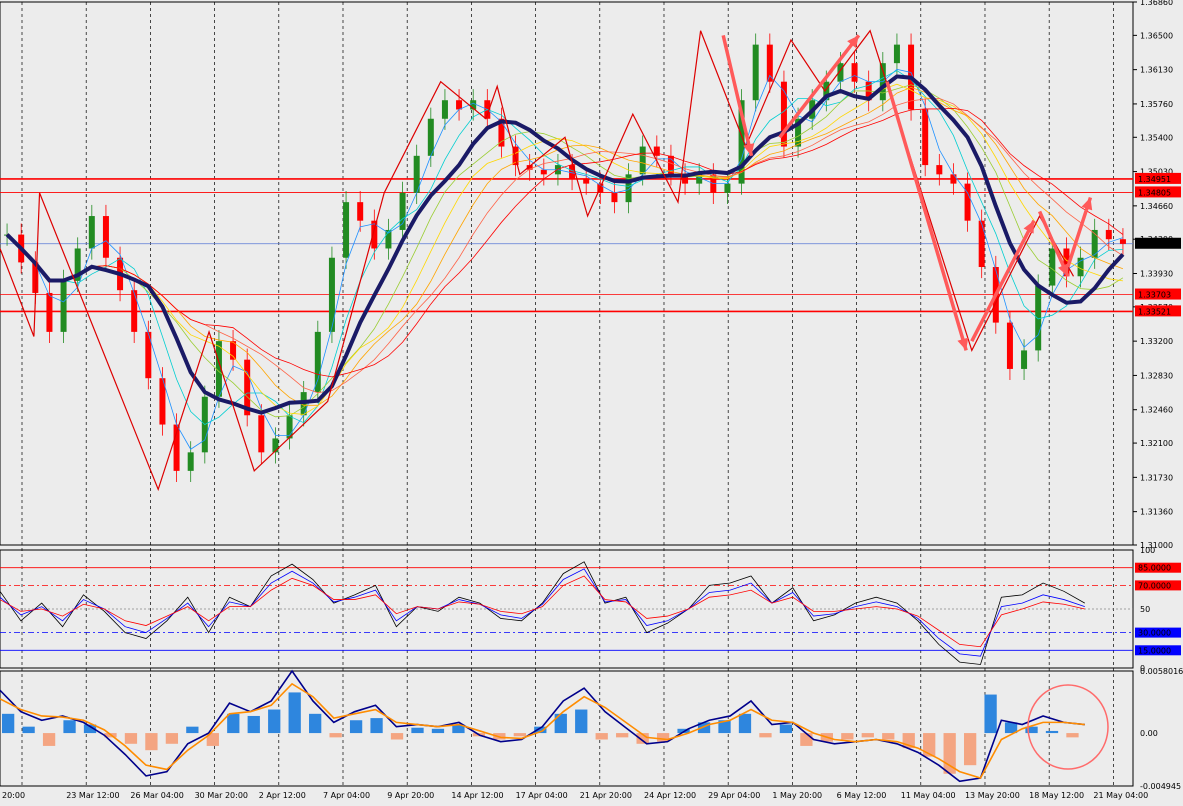  Describe the element at coordinates (1154, 585) in the screenshot. I see `rsi-level-label: 70.0000` at that location.